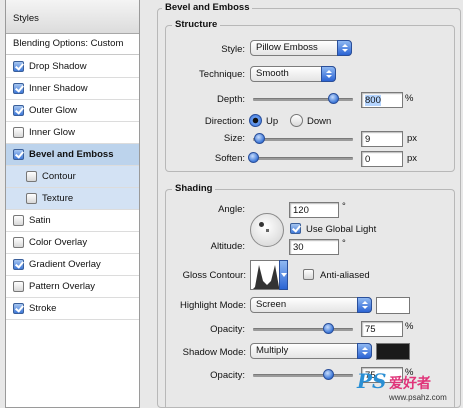 This screenshot has height=408, width=463. What do you see at coordinates (393, 305) in the screenshot?
I see `highlight-color-swatch` at bounding box center [393, 305].